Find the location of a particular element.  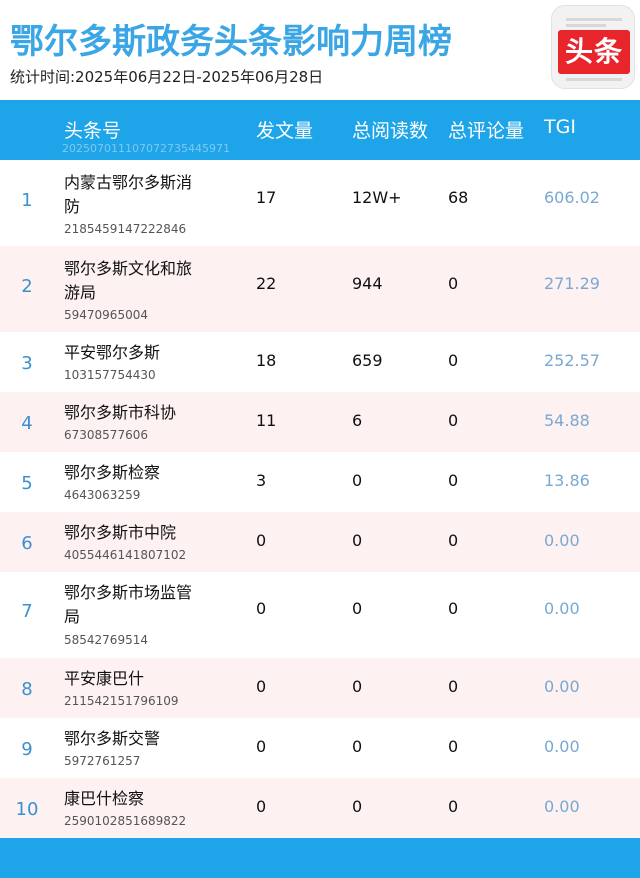

reads-count: 944 is located at coordinates (367, 283).